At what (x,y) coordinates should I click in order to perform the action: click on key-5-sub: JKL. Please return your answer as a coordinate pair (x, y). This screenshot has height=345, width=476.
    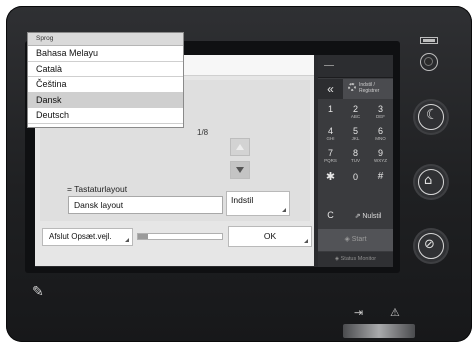
    Looking at the image, I should click on (355, 138).